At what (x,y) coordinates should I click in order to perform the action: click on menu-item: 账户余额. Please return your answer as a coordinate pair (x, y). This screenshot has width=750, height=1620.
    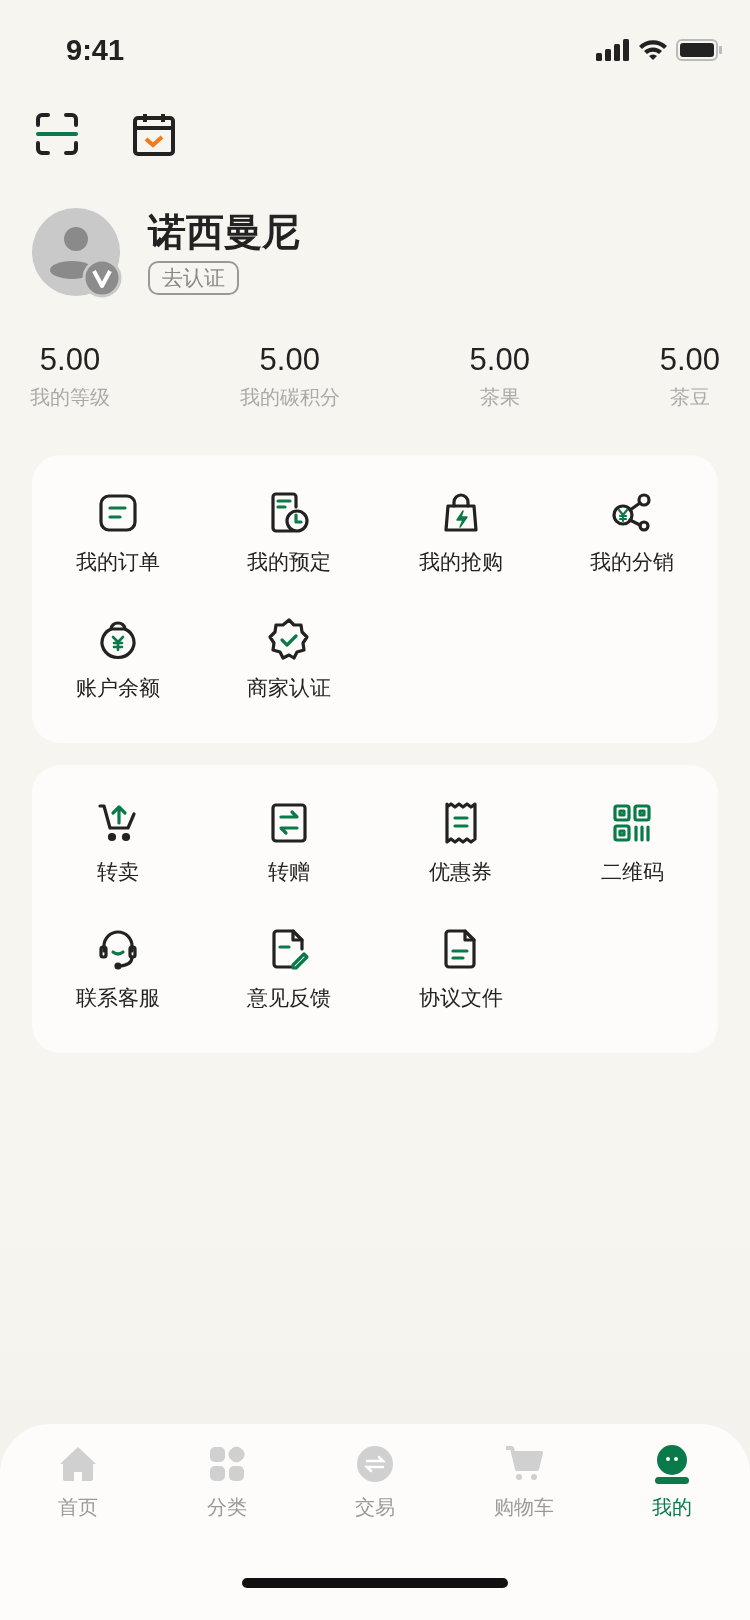
    Looking at the image, I should click on (118, 660).